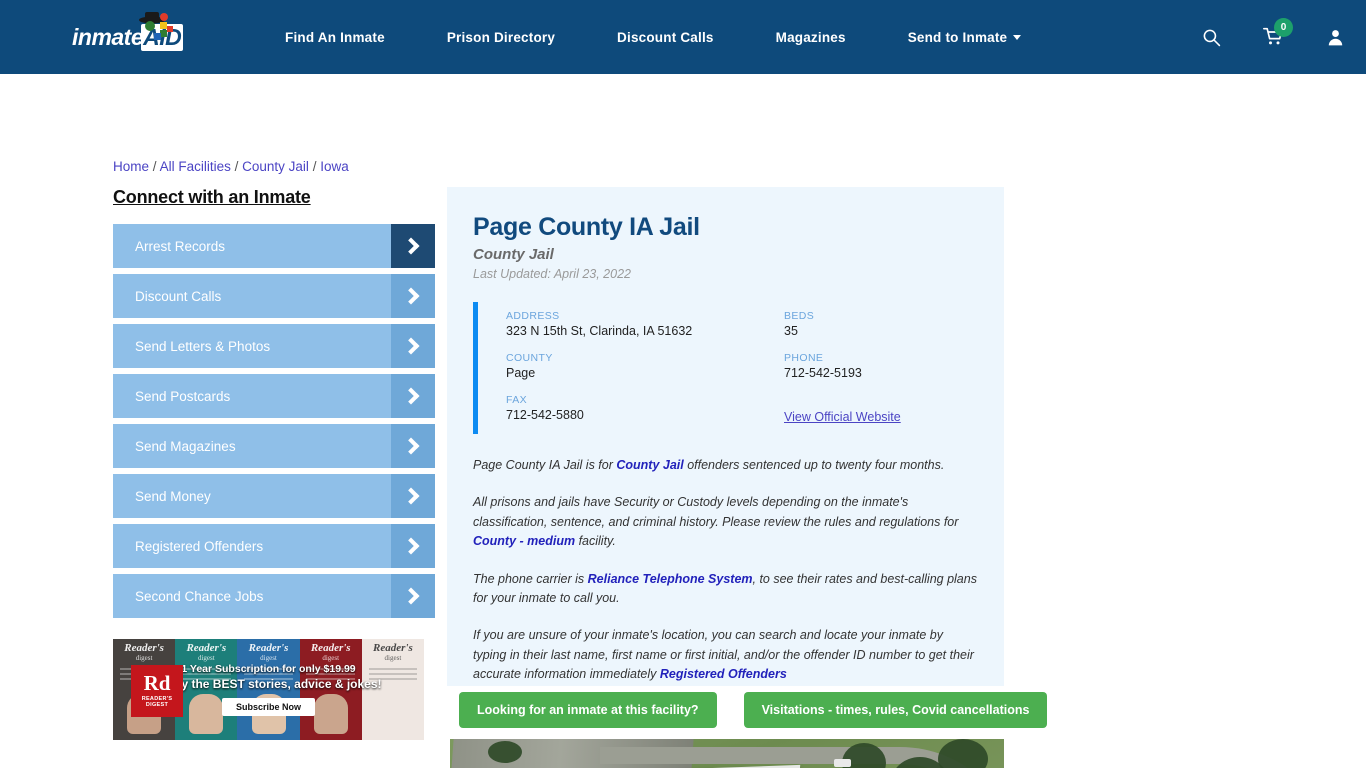  Describe the element at coordinates (670, 579) in the screenshot. I see `phone-carrier-link: Reliance Telephone System` at that location.